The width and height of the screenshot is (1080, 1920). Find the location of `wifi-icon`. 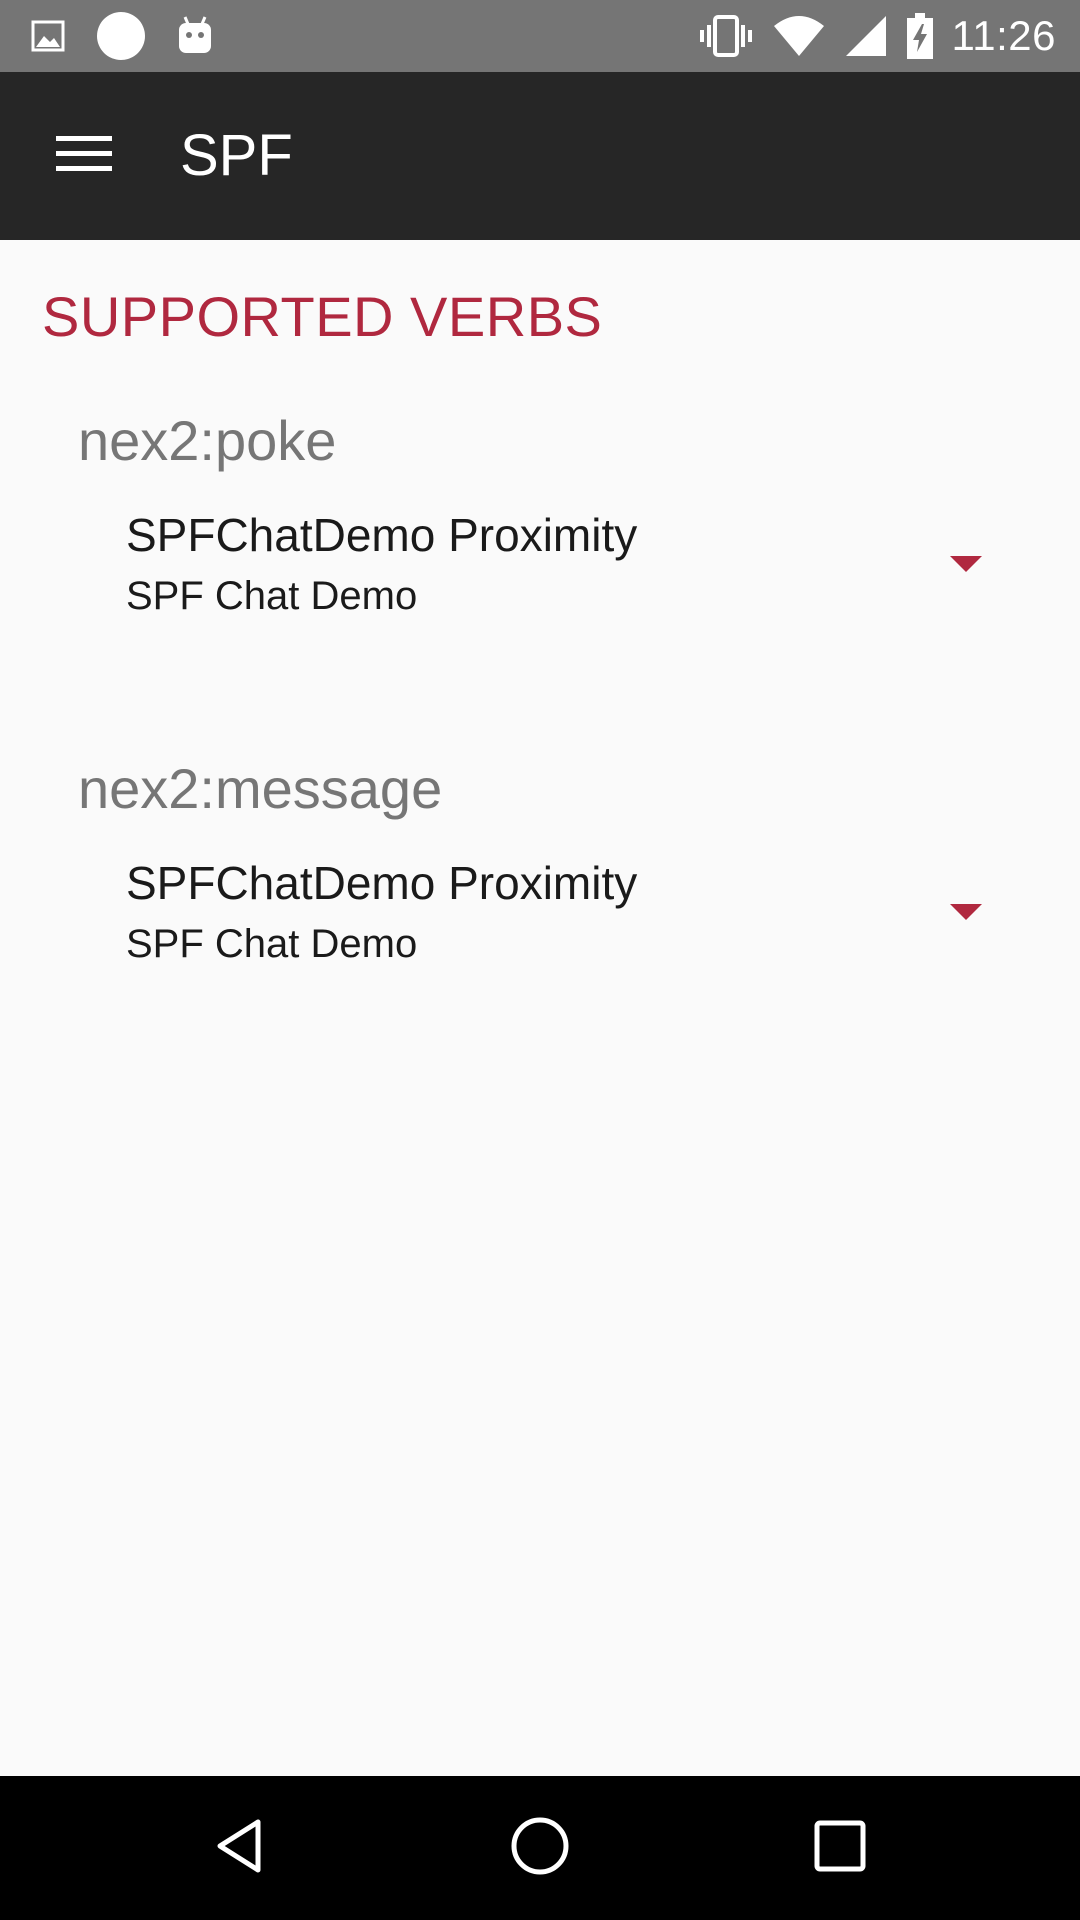

wifi-icon is located at coordinates (799, 36).